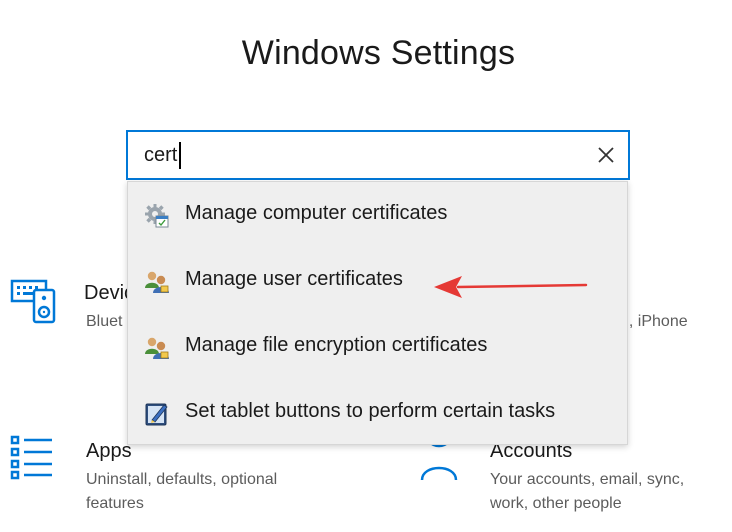  I want to click on suggestion-label: Manage file encryption certificates, so click(336, 345).